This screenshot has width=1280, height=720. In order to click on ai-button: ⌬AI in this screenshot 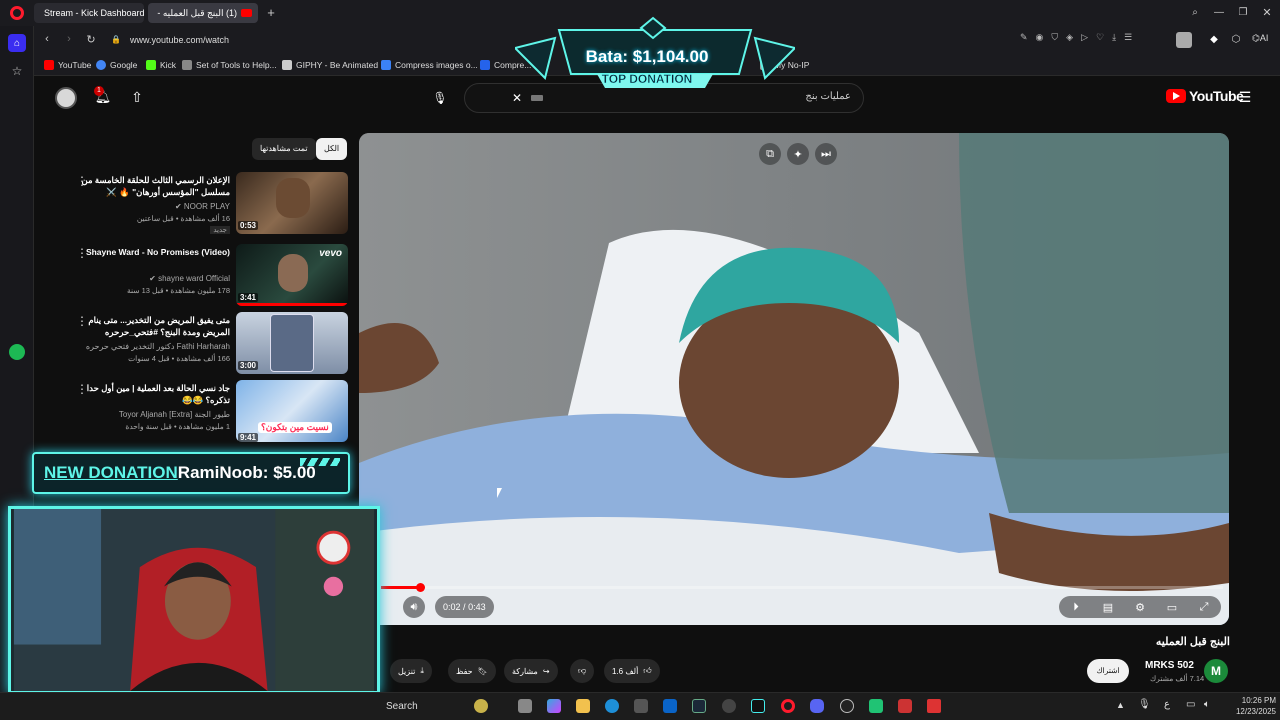, I will do `click(1260, 38)`.